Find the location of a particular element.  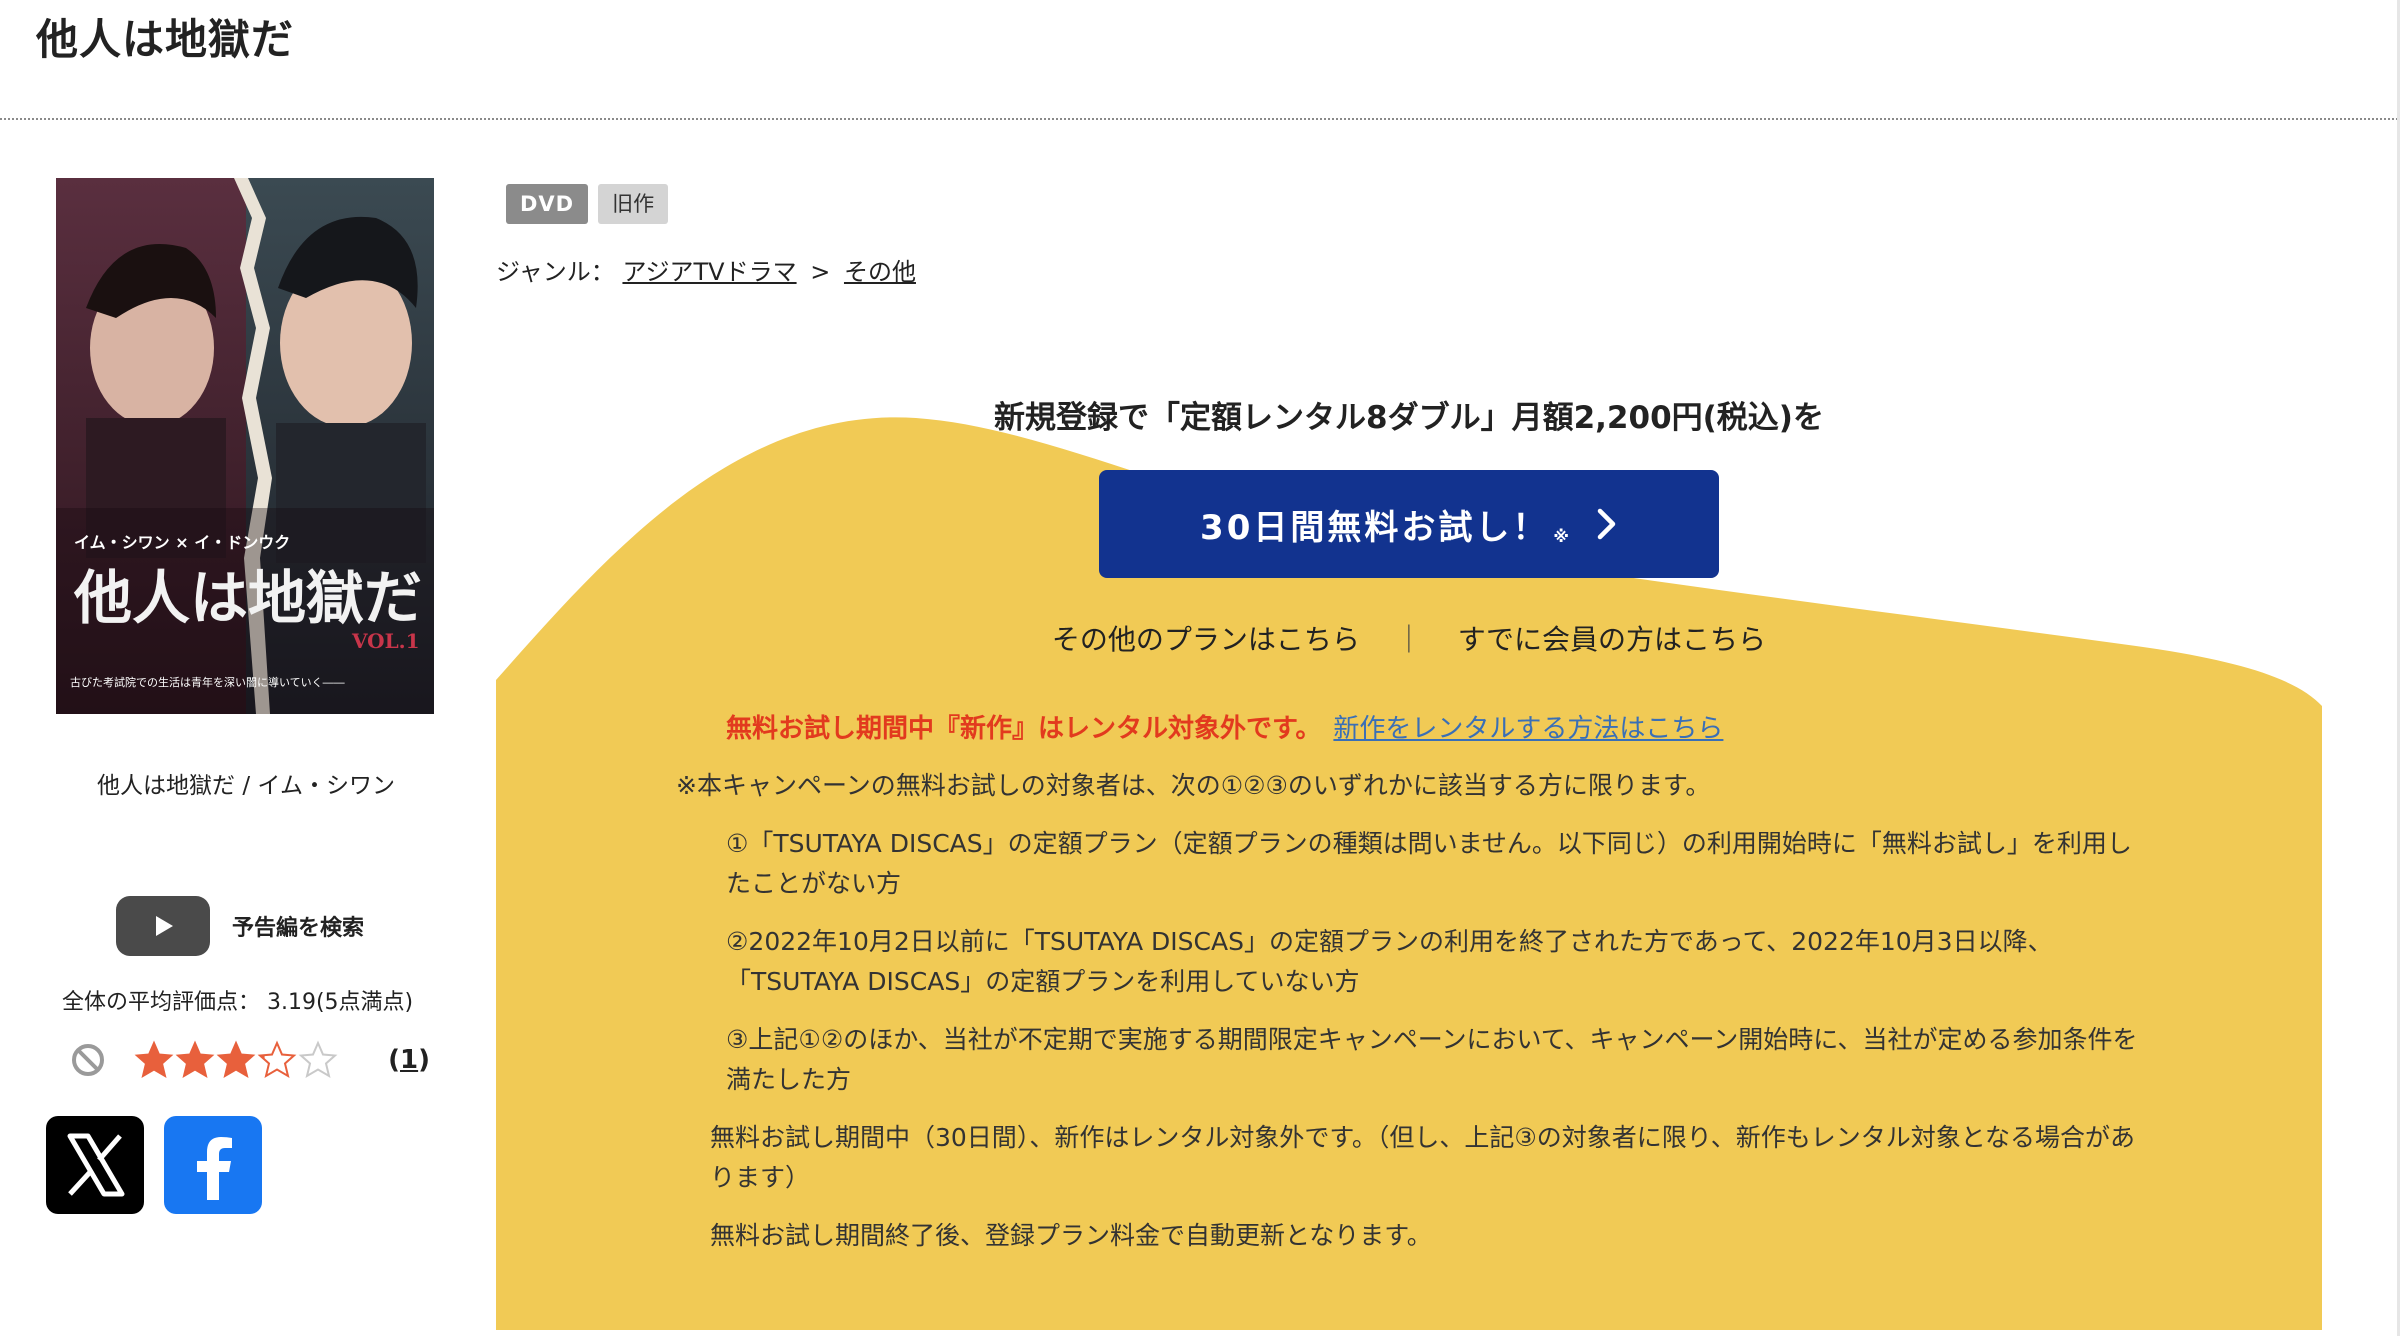

plan-links: その他のプランはこちら ｜ すでに会員の方はこちら is located at coordinates (1409, 638).